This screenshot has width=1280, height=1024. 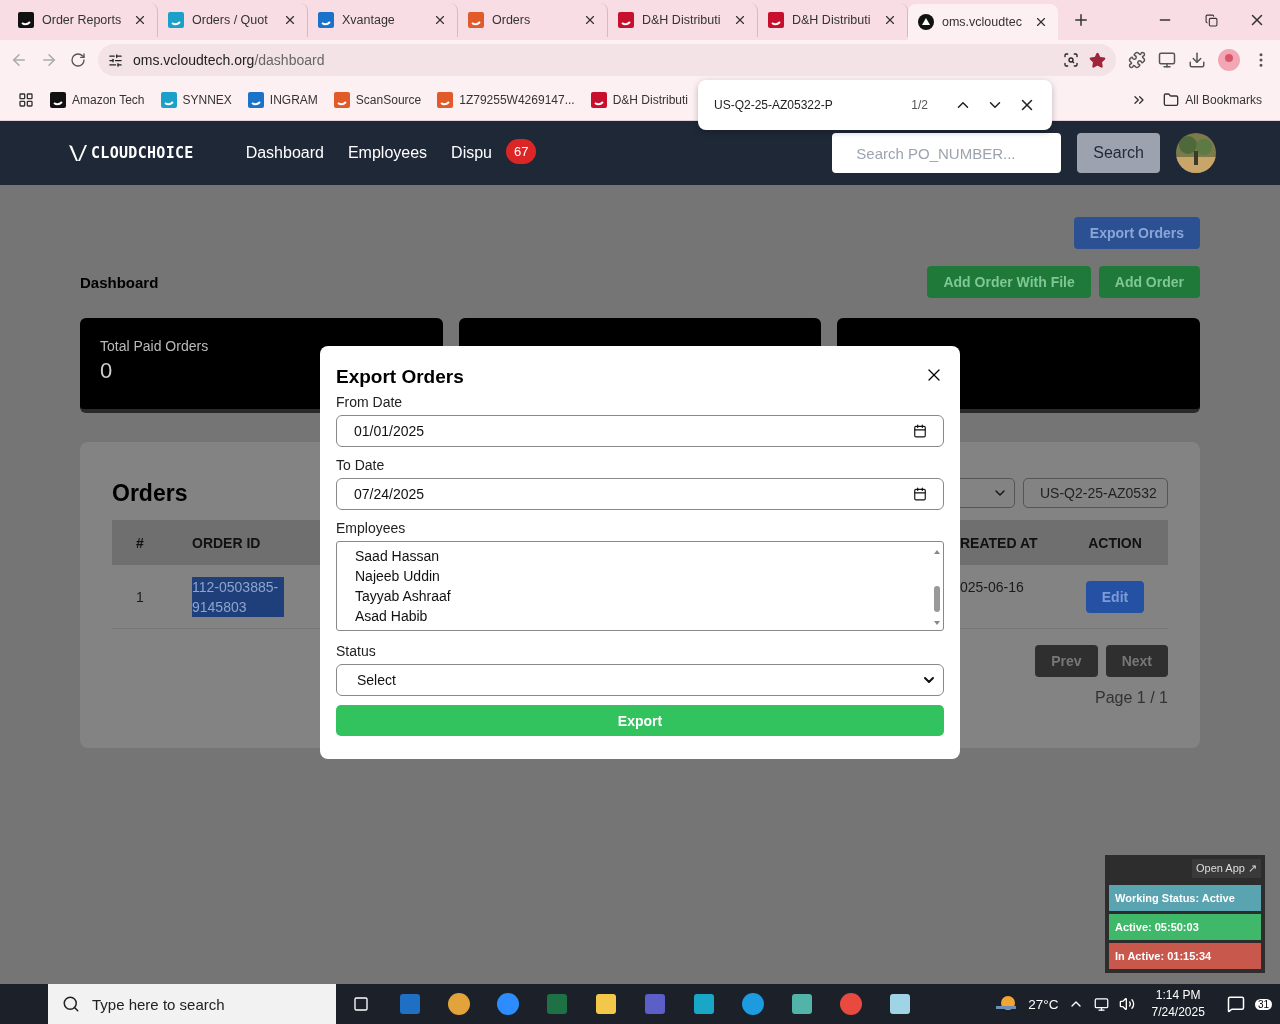 What do you see at coordinates (1095, 493) in the screenshot?
I see `order-search-field: US-Q2-25-AZ0532` at bounding box center [1095, 493].